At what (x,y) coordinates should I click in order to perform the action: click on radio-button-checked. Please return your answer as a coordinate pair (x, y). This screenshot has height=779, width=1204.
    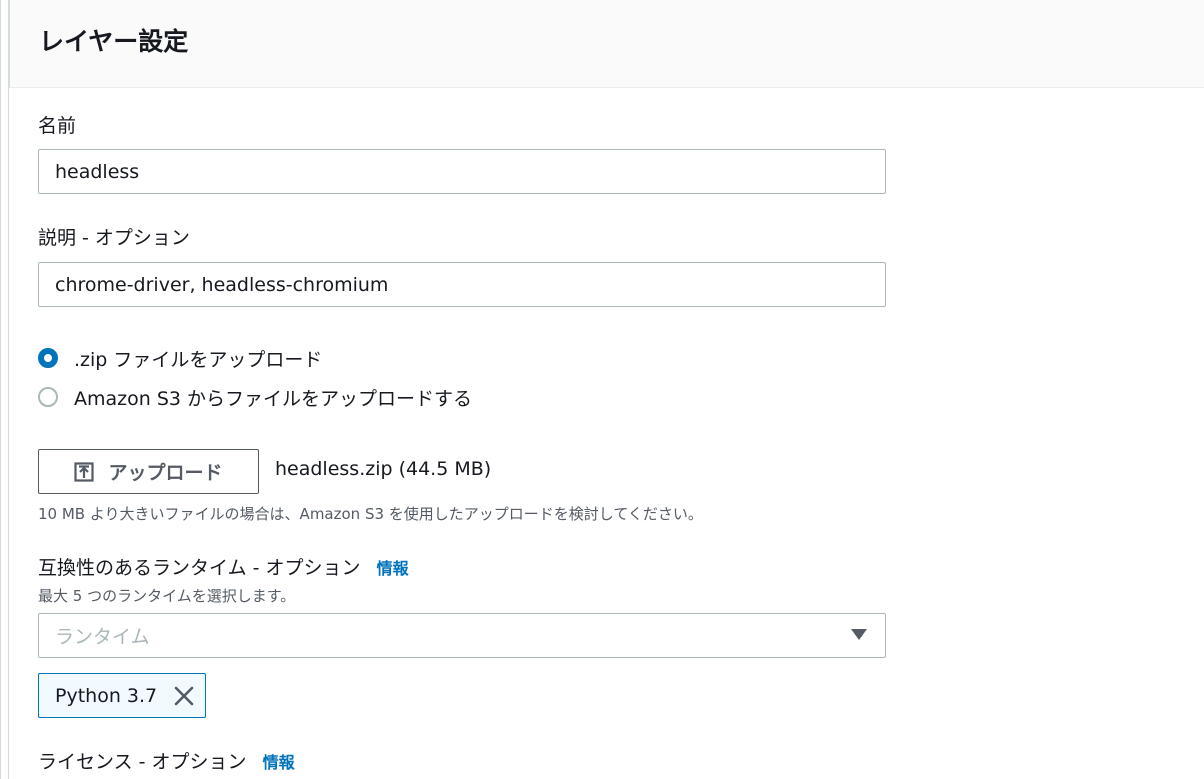
    Looking at the image, I should click on (48, 358).